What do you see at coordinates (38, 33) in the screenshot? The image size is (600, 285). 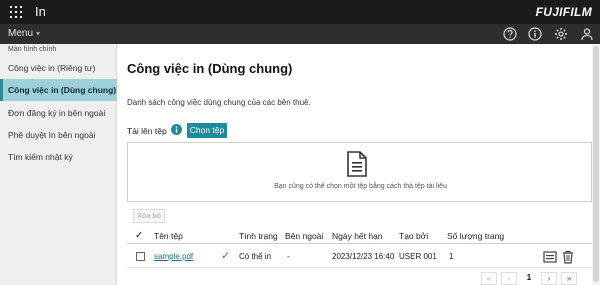 I see `chevron-down-icon: ▾` at bounding box center [38, 33].